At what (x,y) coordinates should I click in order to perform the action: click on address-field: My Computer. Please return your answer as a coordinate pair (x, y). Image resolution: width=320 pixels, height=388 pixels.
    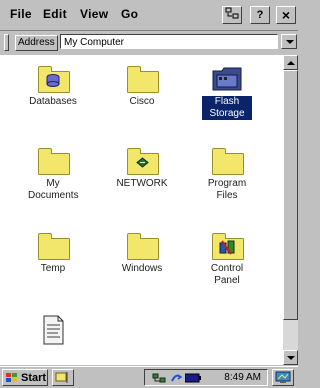
    Looking at the image, I should click on (169, 41).